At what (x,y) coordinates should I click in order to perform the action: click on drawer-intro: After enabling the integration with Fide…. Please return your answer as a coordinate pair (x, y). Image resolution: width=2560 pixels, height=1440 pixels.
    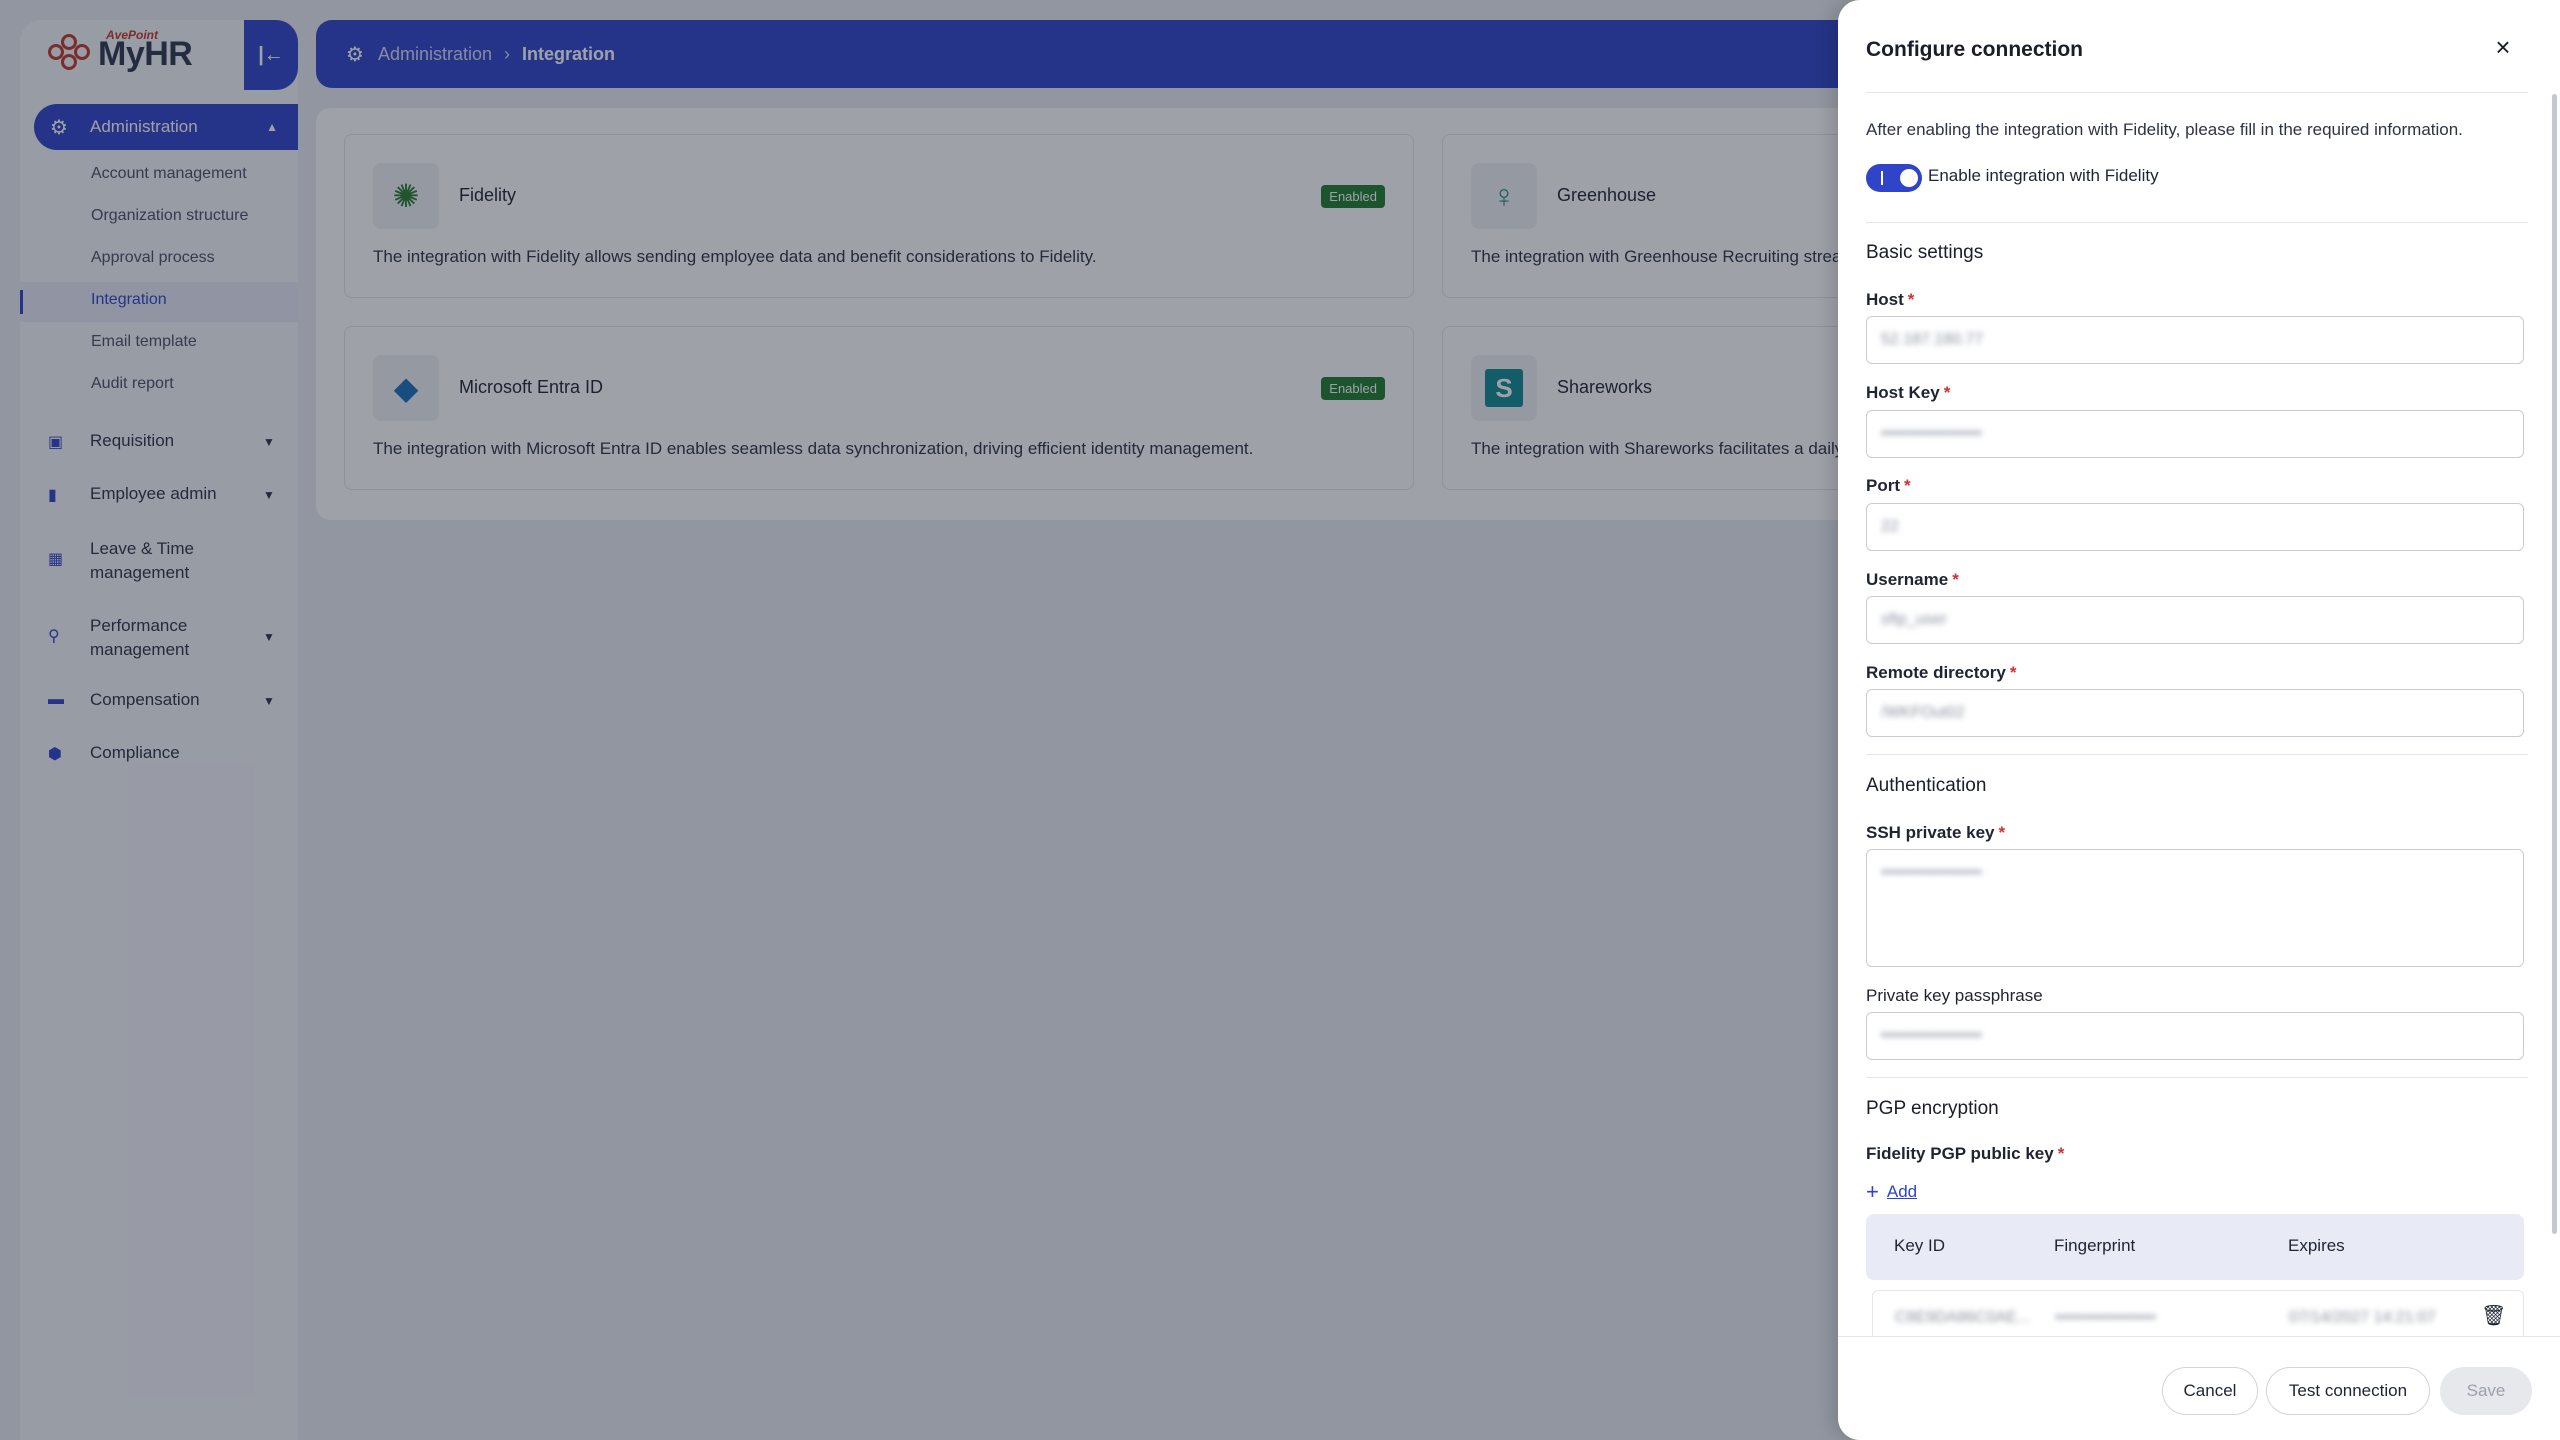
    Looking at the image, I should click on (2164, 129).